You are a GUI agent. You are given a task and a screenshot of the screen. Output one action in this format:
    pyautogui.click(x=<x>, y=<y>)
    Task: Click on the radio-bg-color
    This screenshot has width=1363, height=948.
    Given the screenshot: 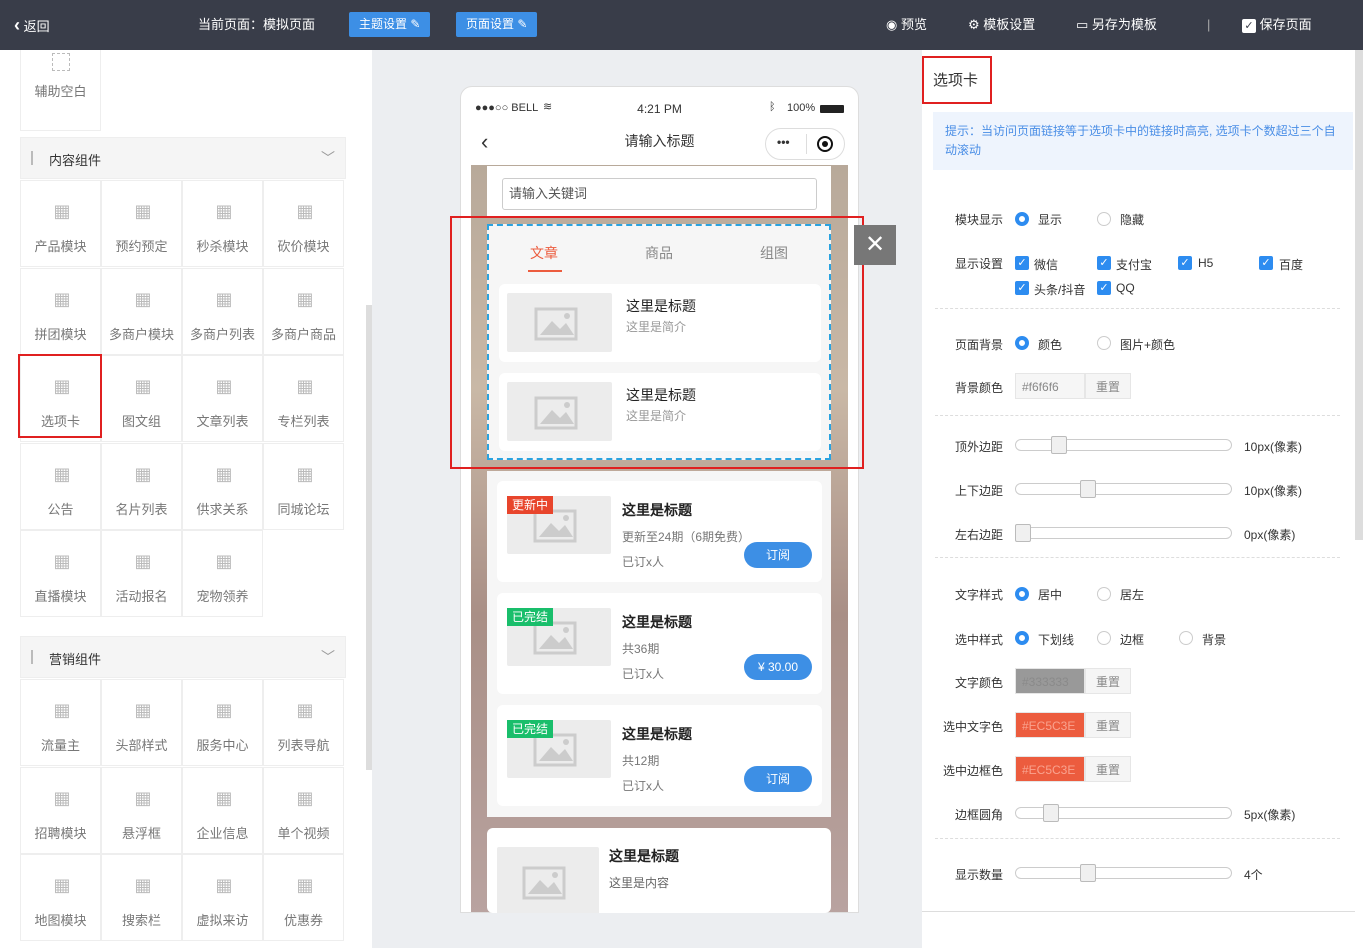 What is the action you would take?
    pyautogui.click(x=1022, y=343)
    